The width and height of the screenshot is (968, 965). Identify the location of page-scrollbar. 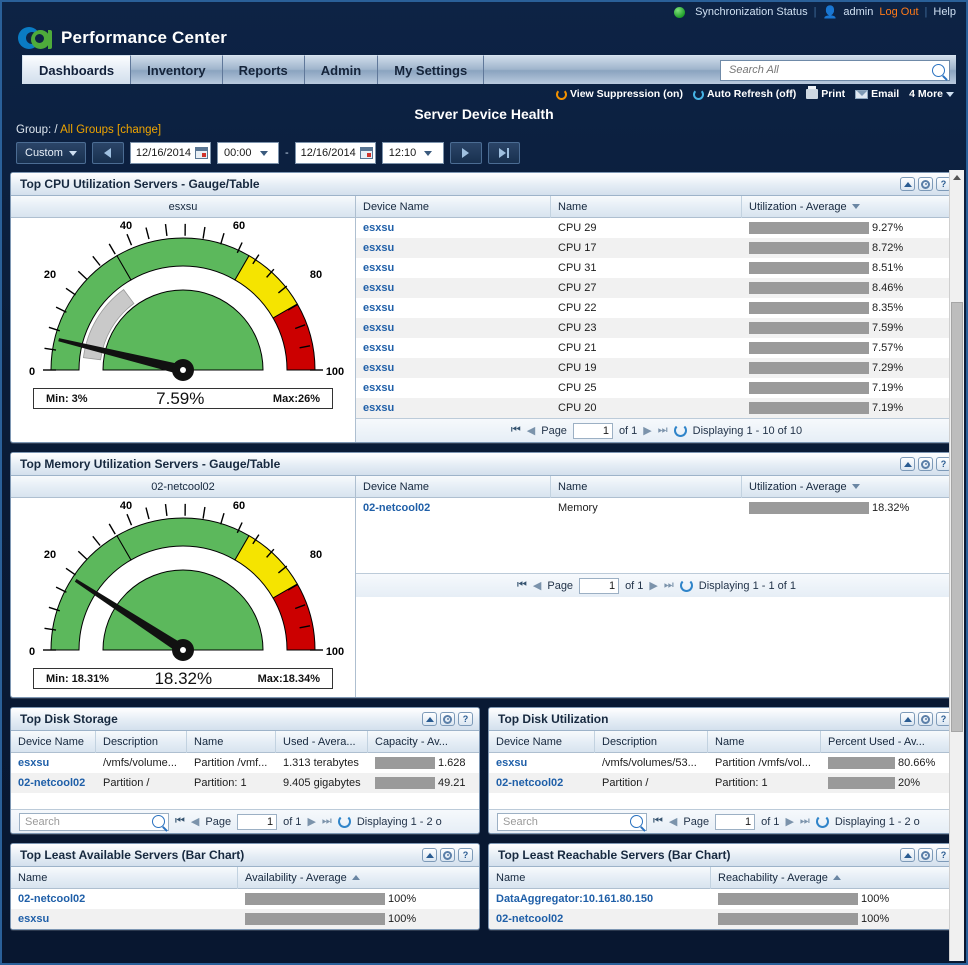
(956, 565).